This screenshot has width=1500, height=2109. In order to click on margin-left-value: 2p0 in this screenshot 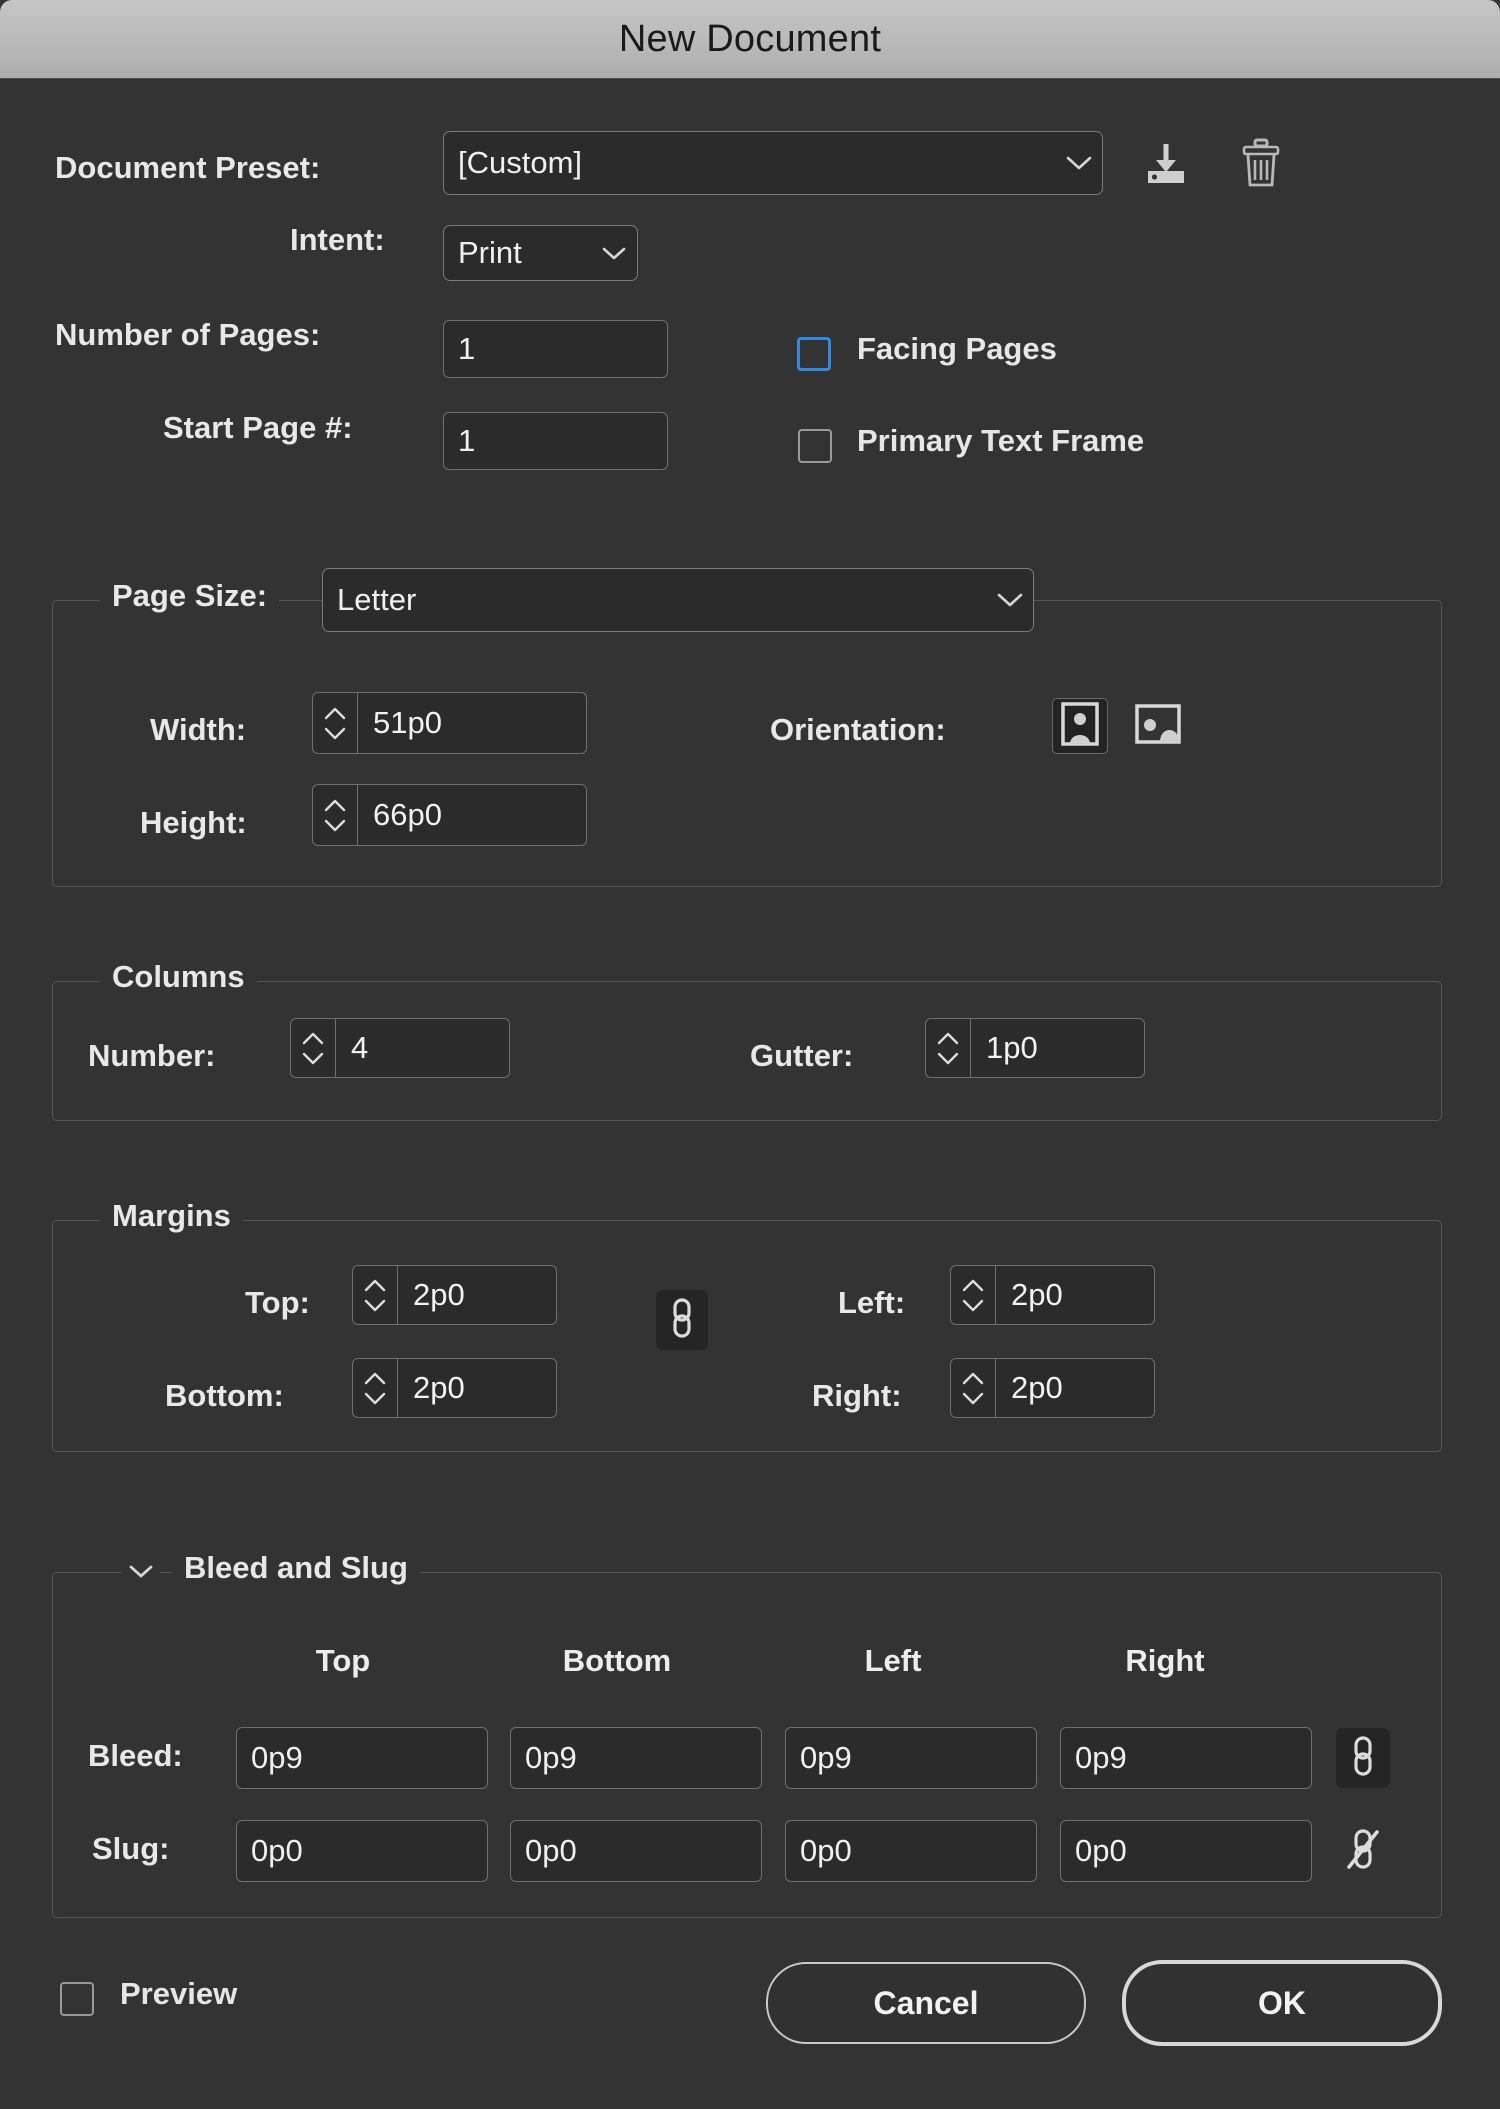, I will do `click(1037, 1294)`.